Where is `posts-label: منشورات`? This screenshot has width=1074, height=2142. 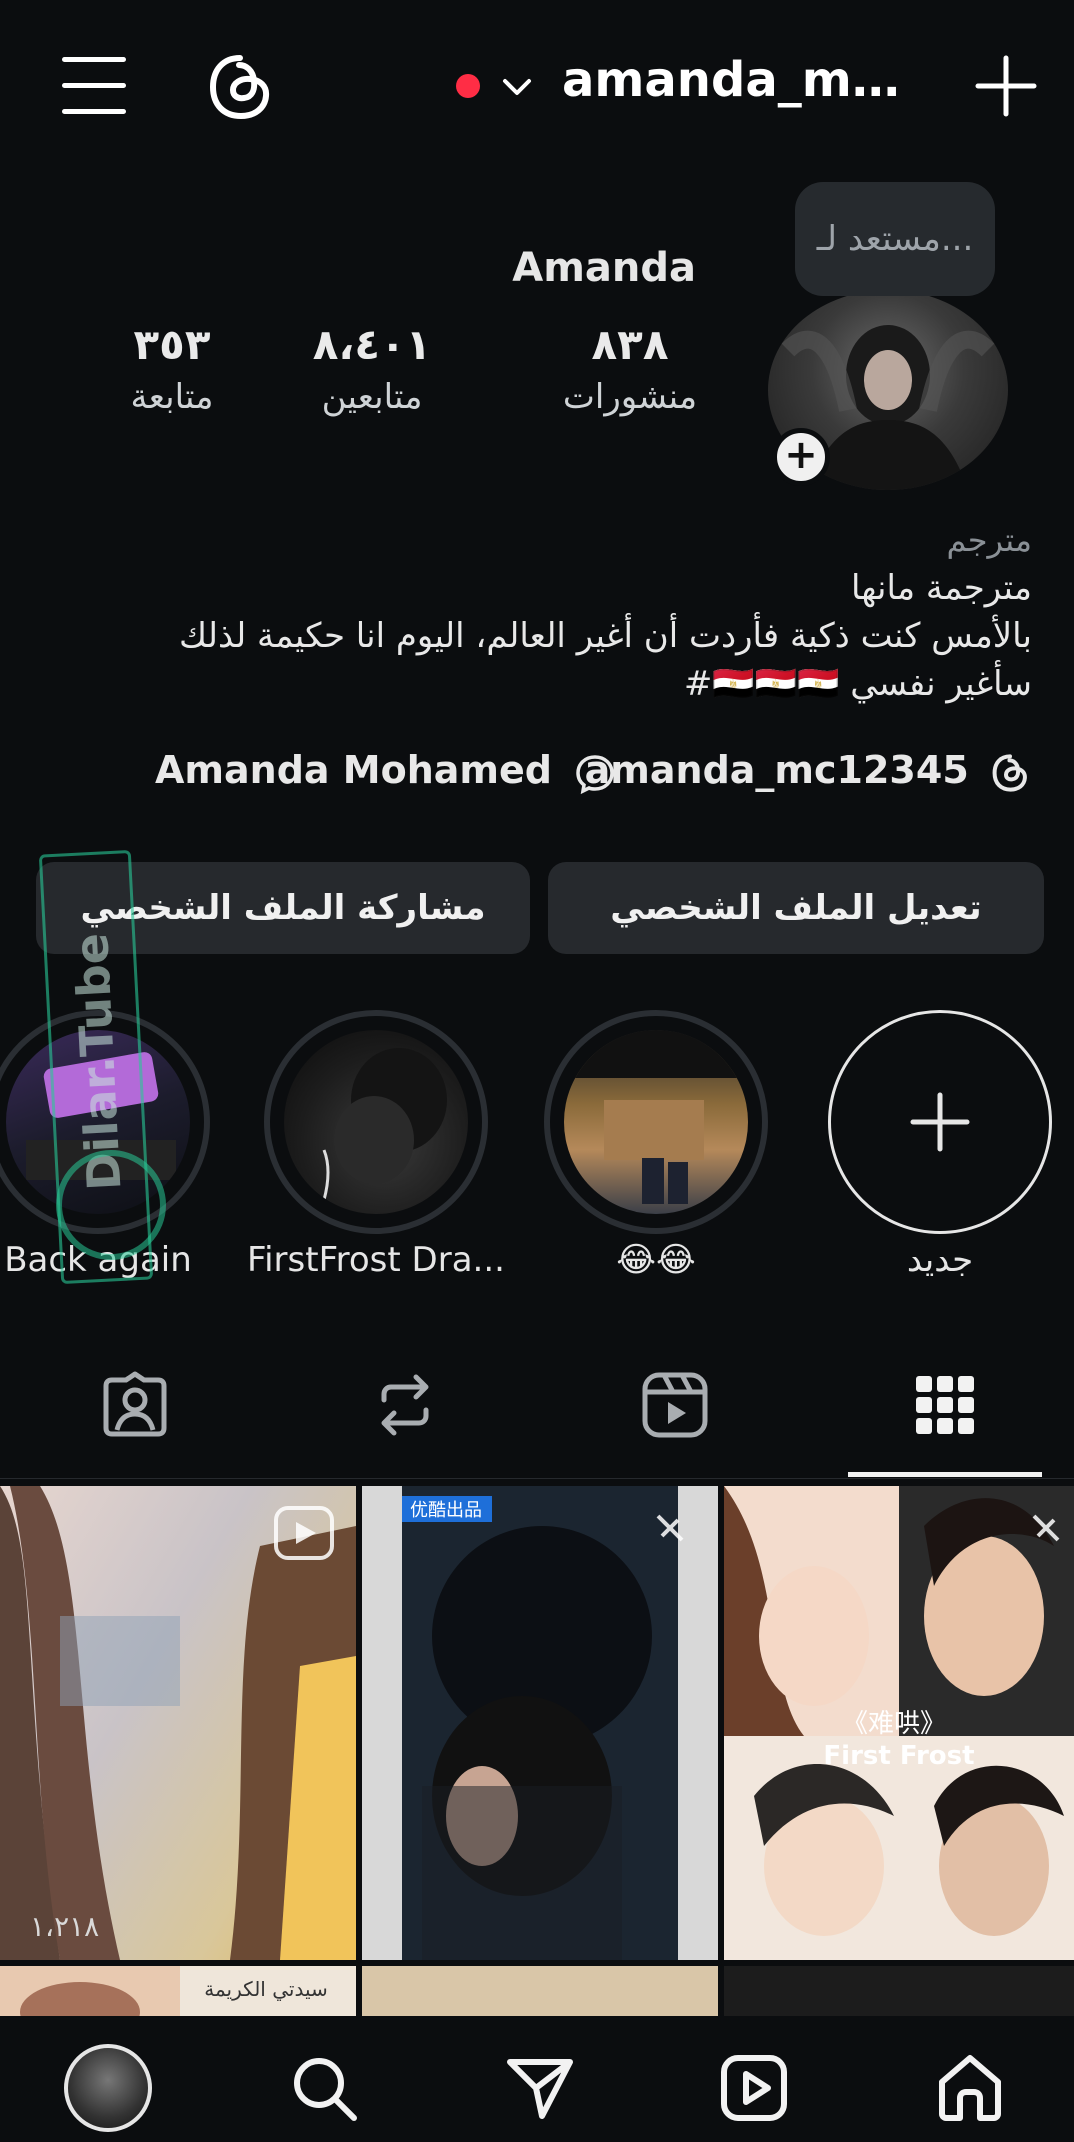
posts-label: منشورات is located at coordinates (630, 397).